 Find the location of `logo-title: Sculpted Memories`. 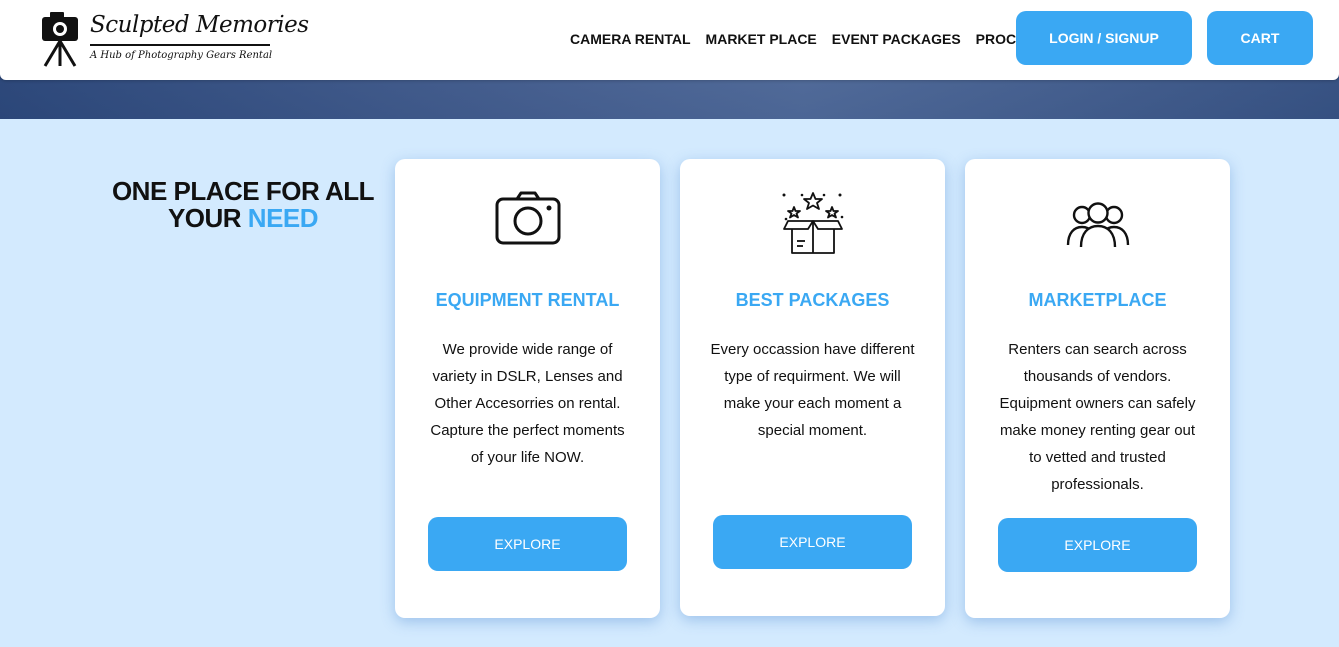

logo-title: Sculpted Memories is located at coordinates (199, 25).